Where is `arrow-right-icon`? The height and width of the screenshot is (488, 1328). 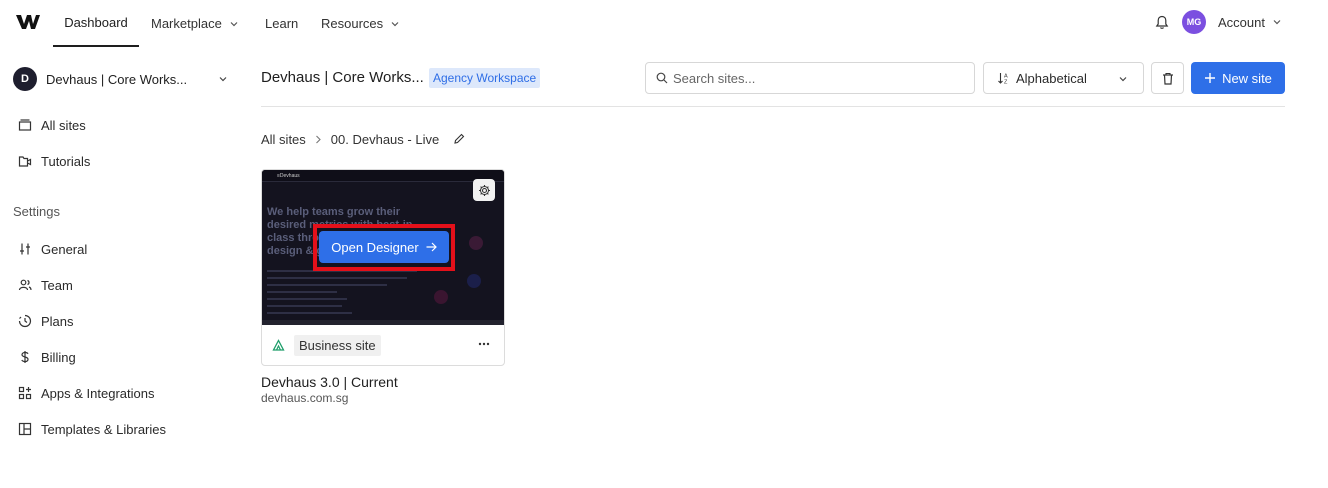
arrow-right-icon is located at coordinates (431, 247).